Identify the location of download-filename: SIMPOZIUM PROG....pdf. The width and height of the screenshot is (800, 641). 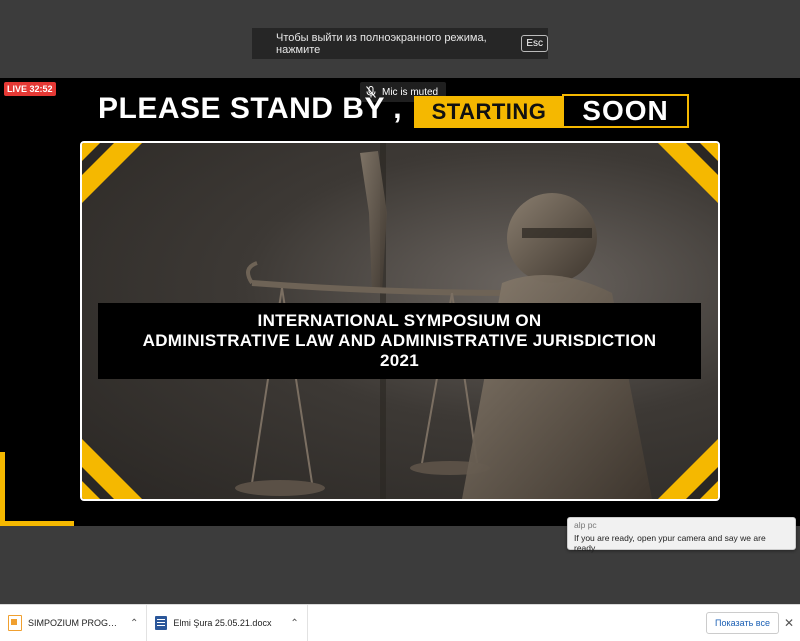
(73, 623).